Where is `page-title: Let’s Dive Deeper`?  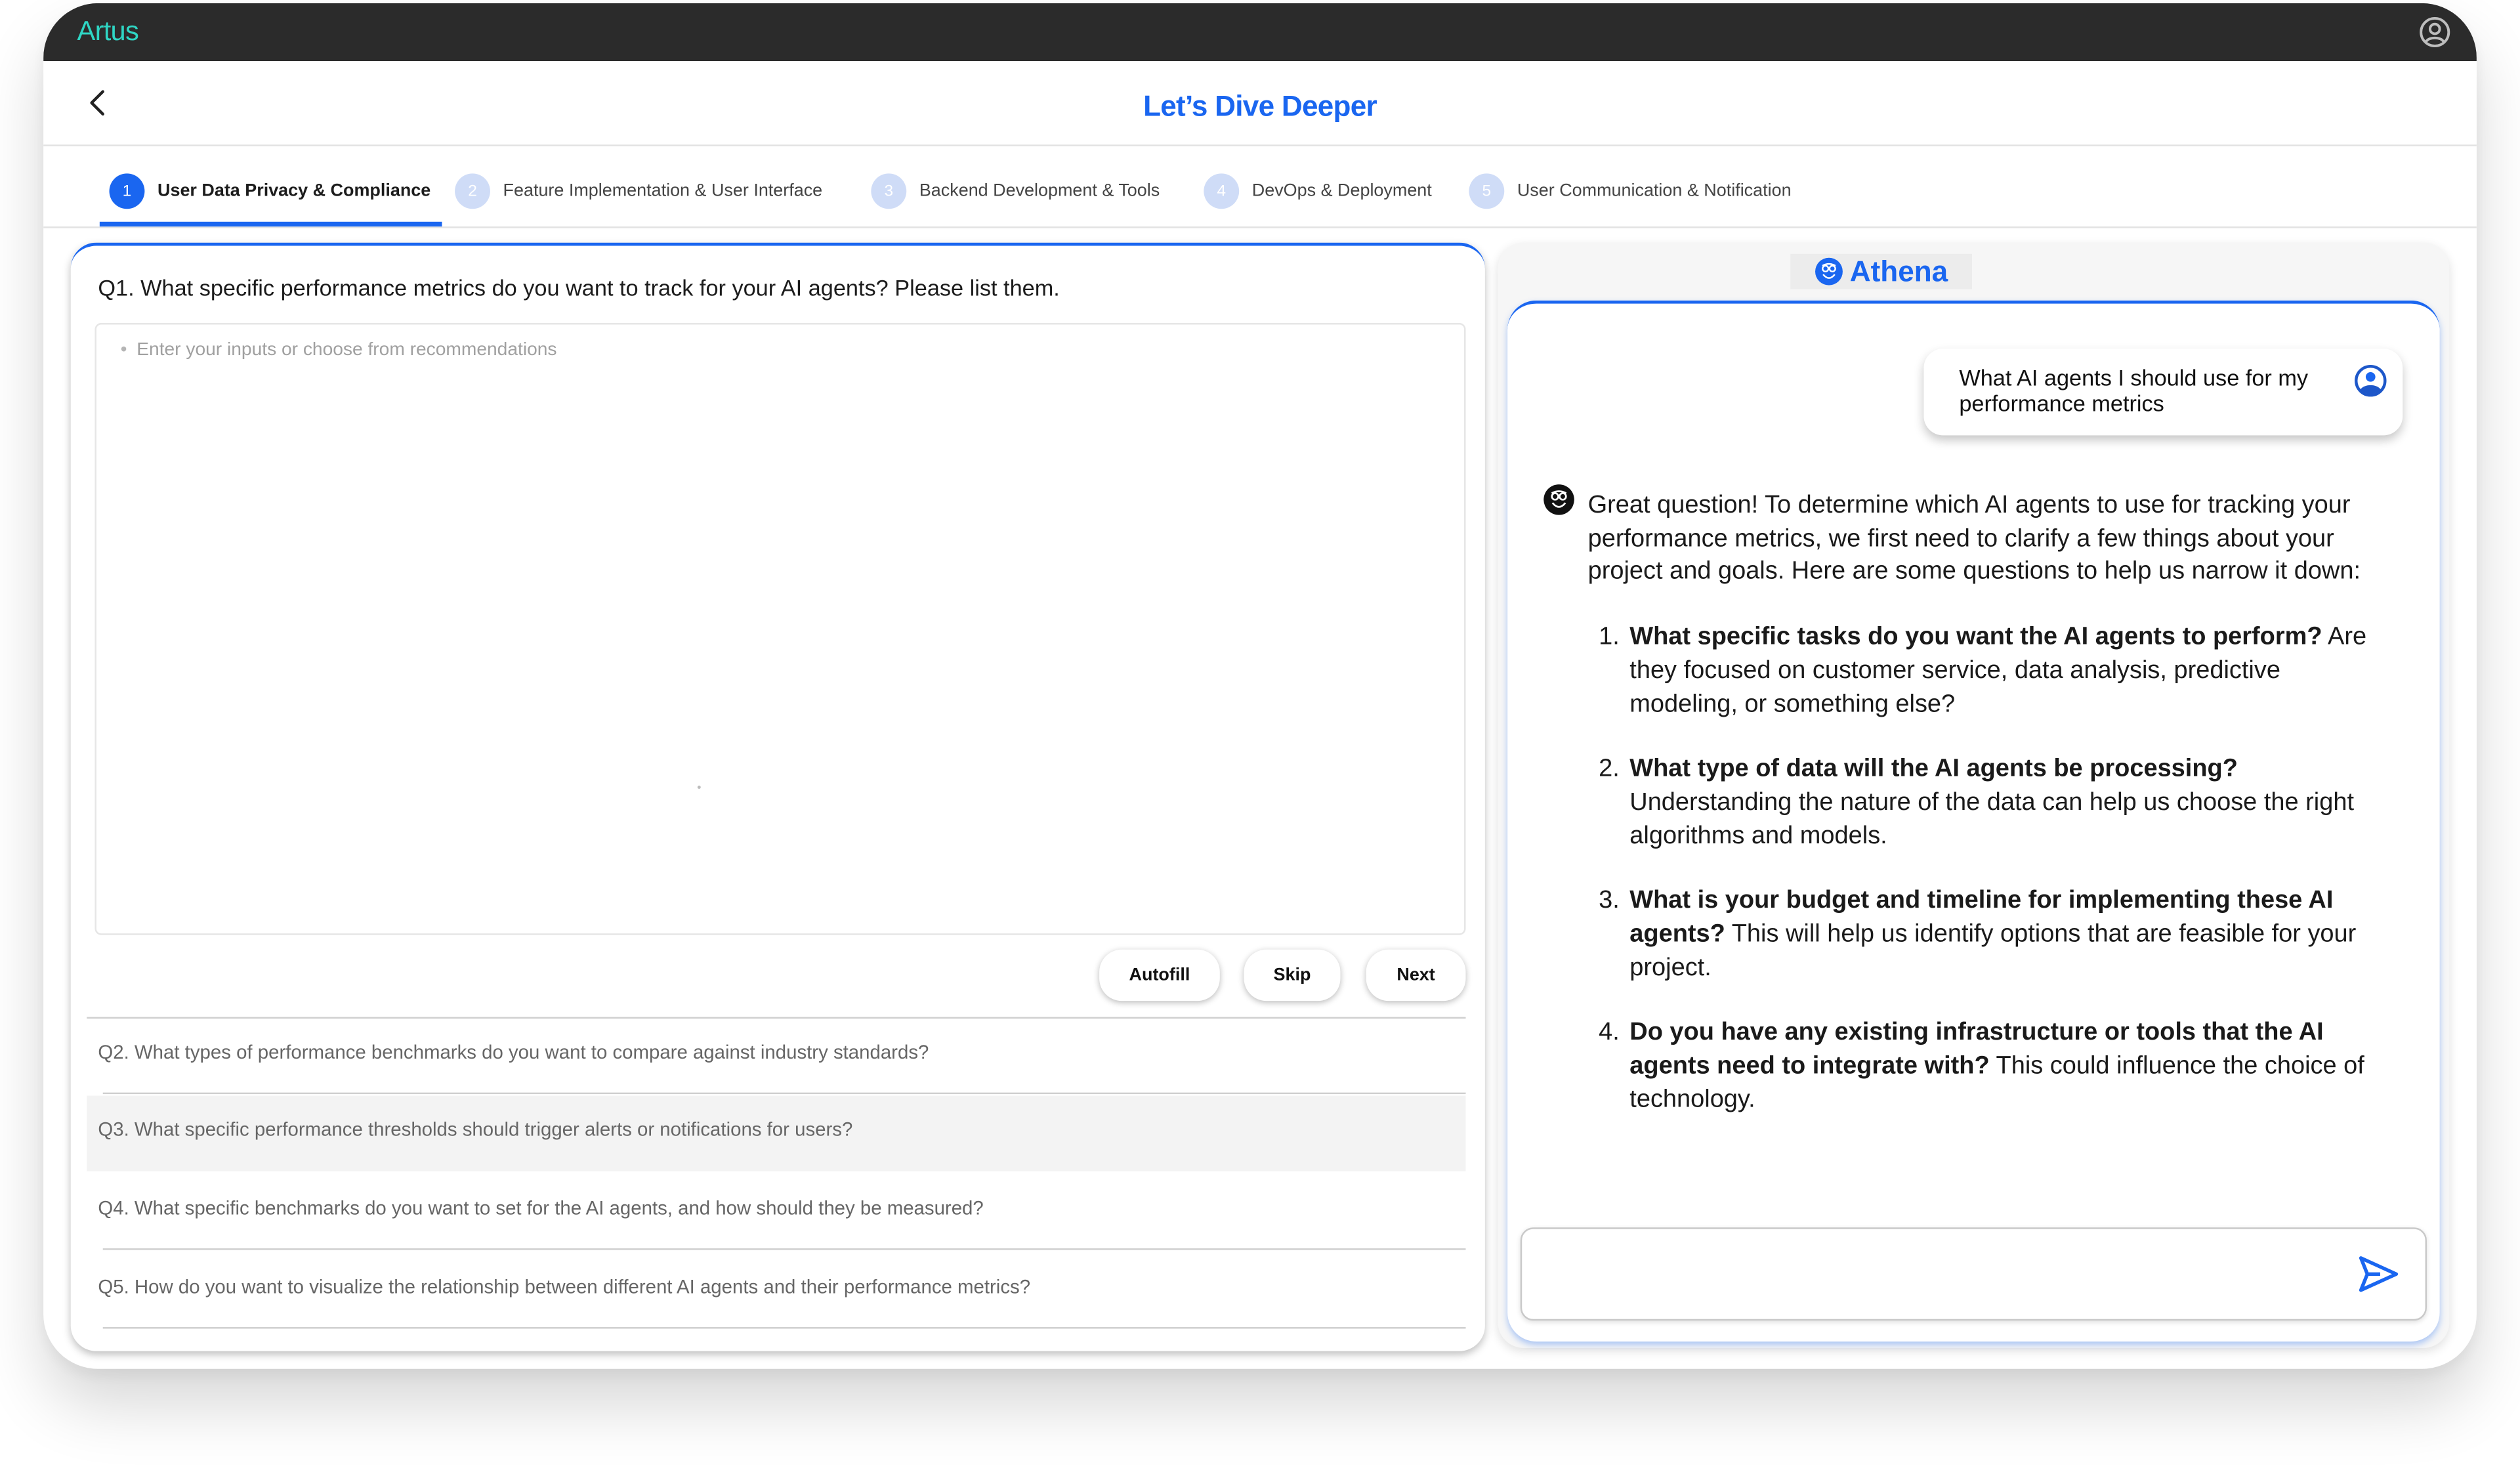
page-title: Let’s Dive Deeper is located at coordinates (1260, 106).